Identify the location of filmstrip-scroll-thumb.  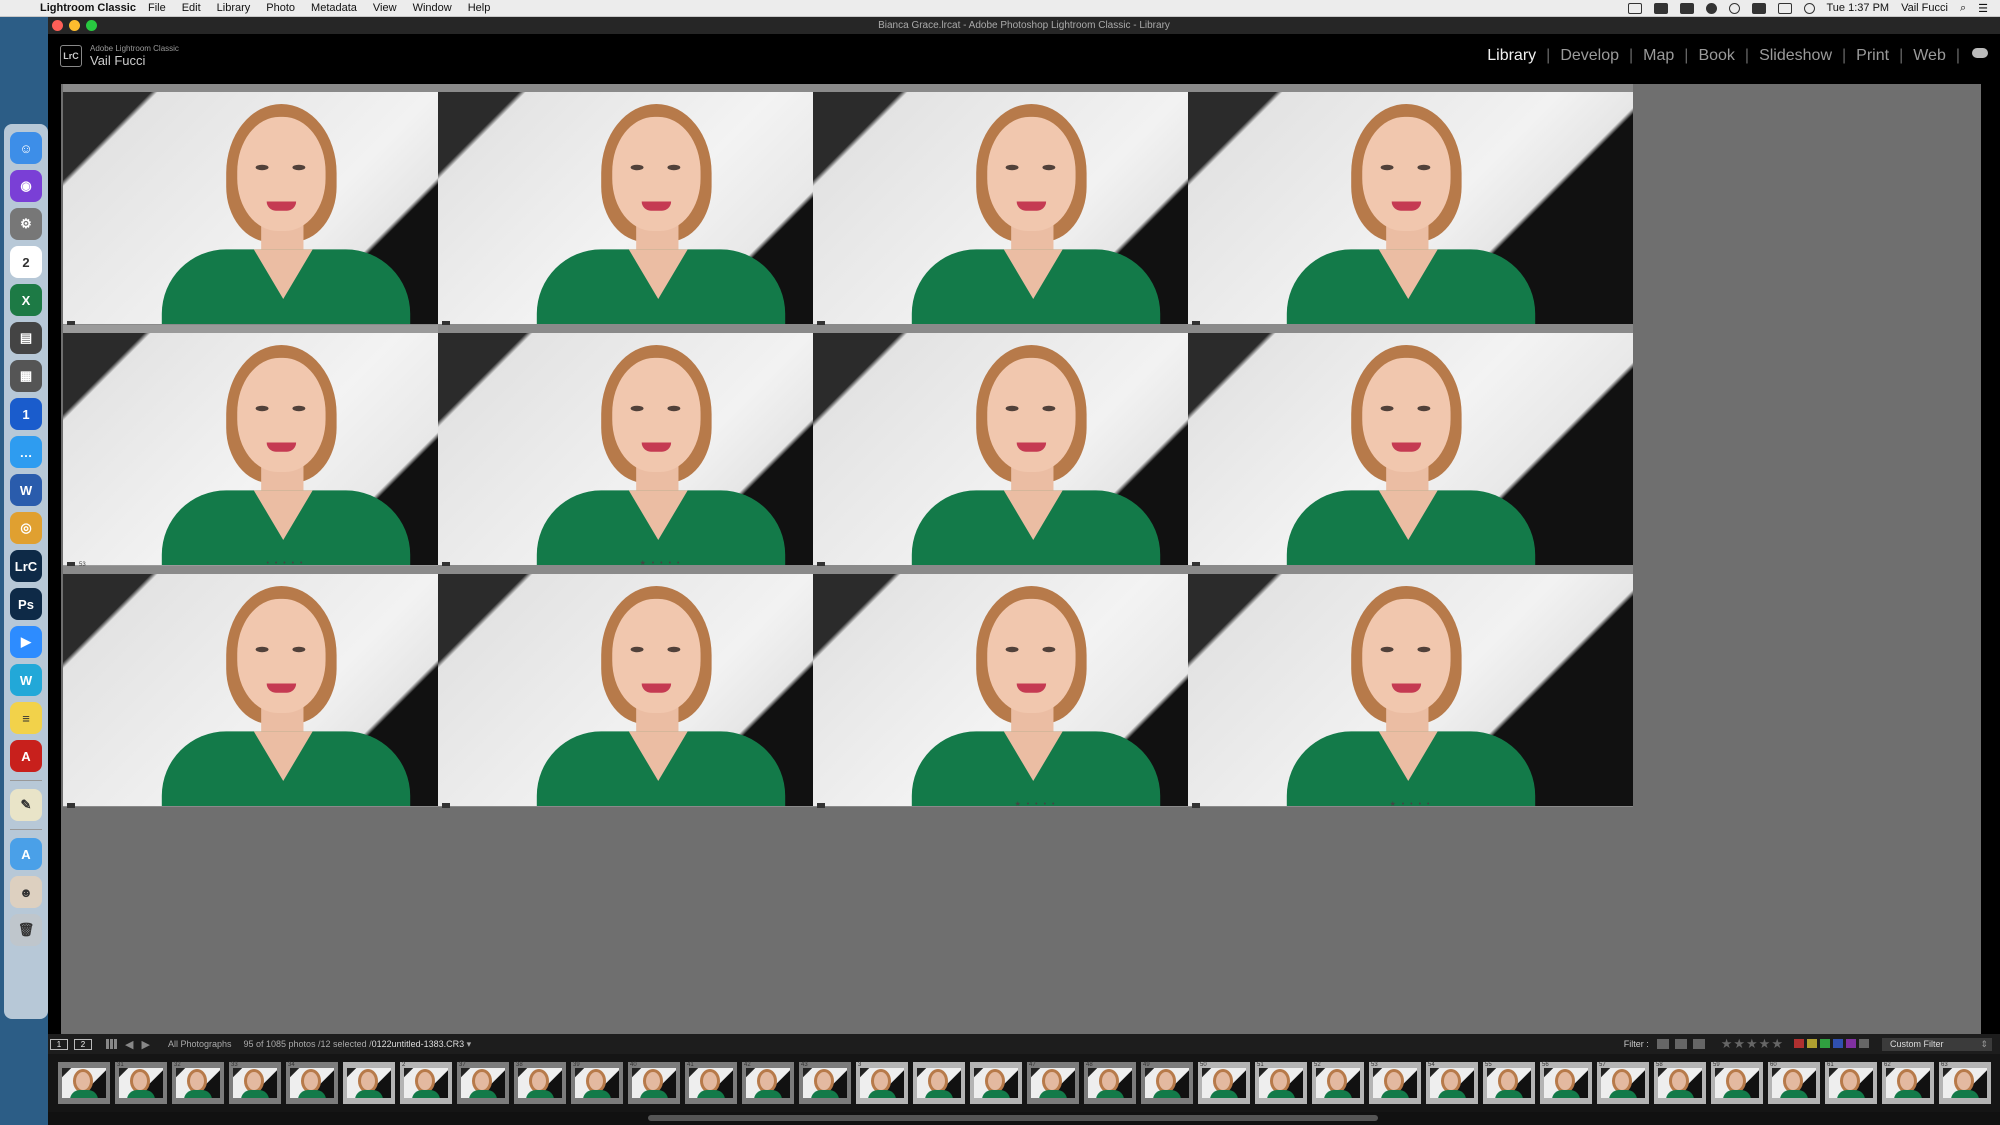
(1013, 1118).